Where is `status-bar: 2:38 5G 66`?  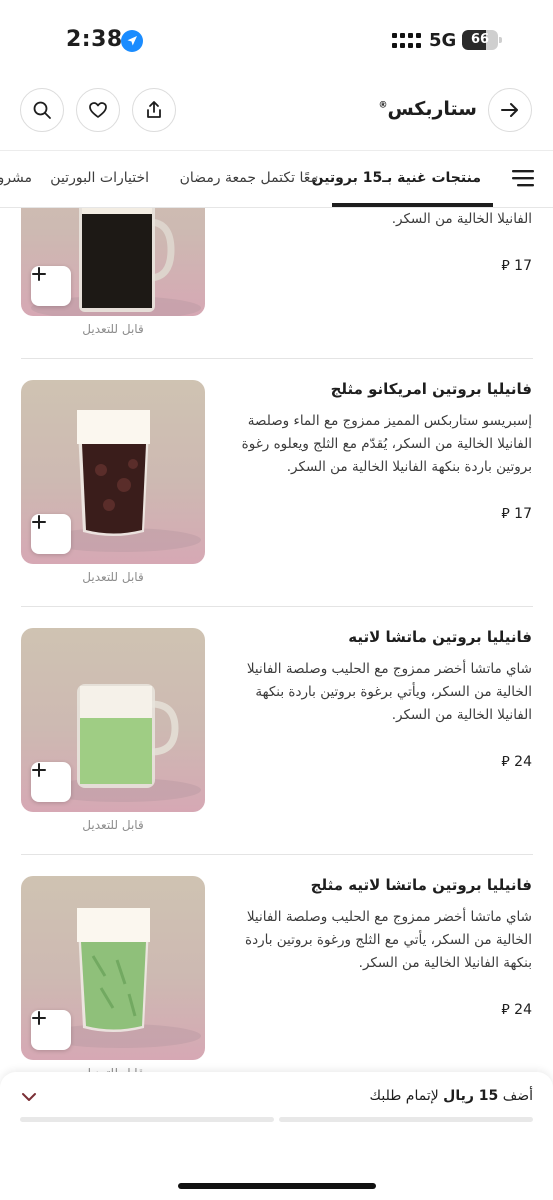 status-bar: 2:38 5G 66 is located at coordinates (276, 40).